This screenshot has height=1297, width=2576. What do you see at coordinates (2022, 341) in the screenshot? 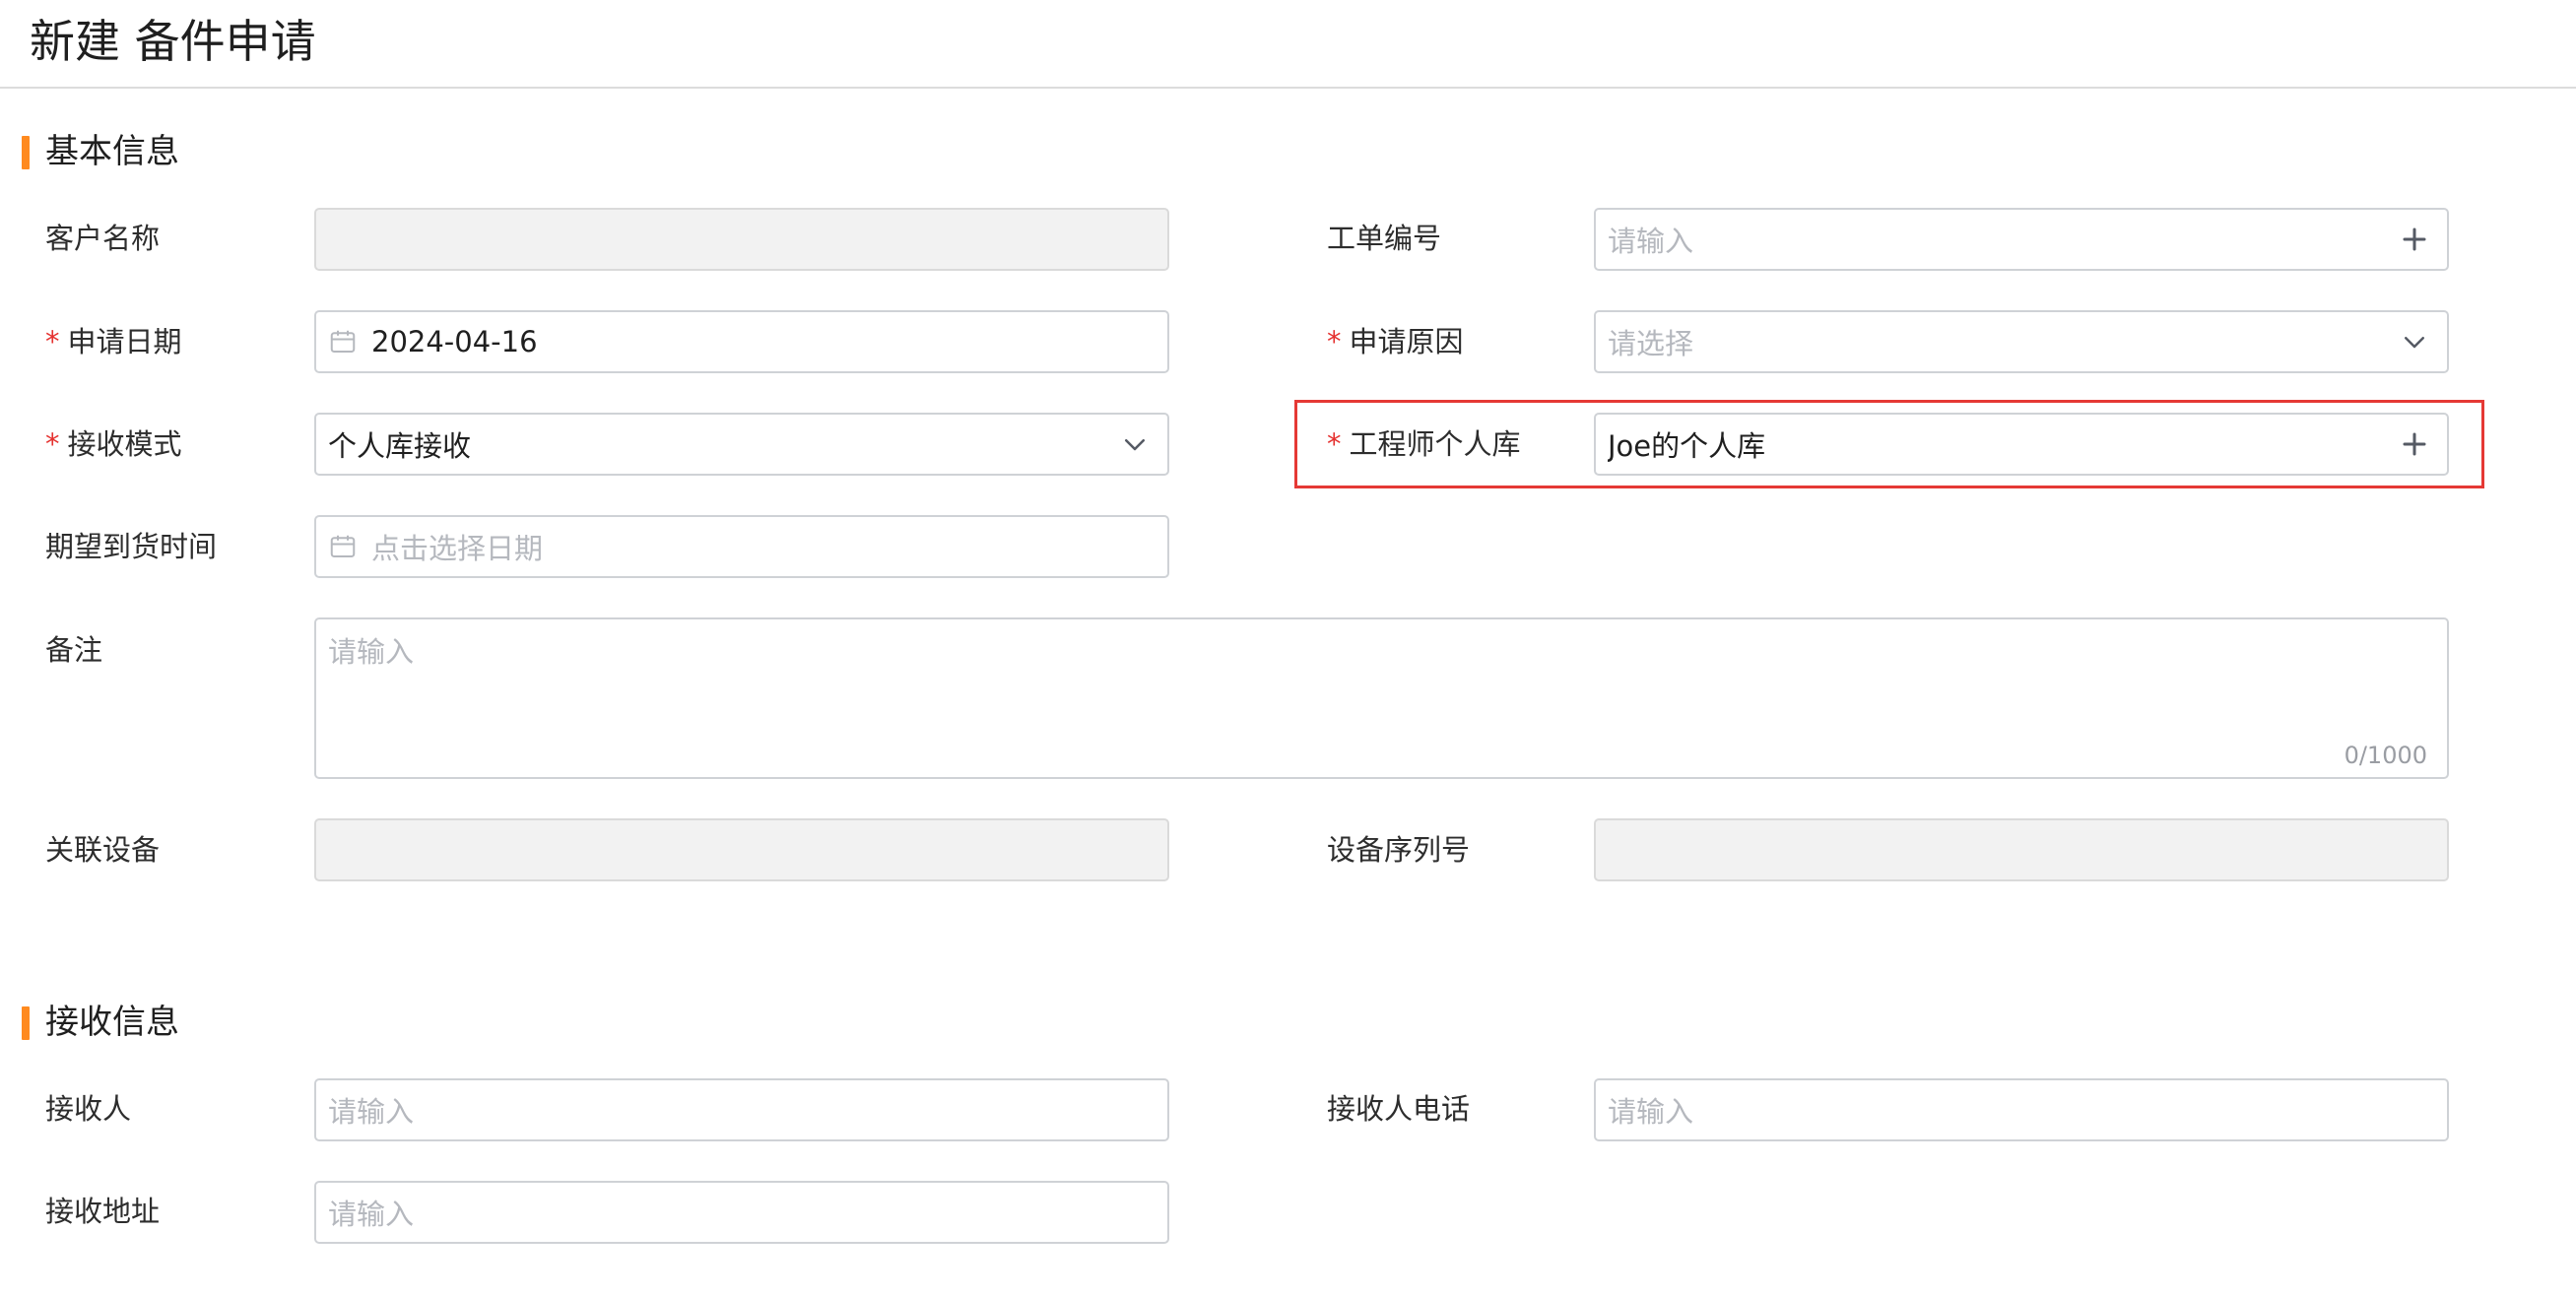
I see `apply-reason-select: 请选择` at bounding box center [2022, 341].